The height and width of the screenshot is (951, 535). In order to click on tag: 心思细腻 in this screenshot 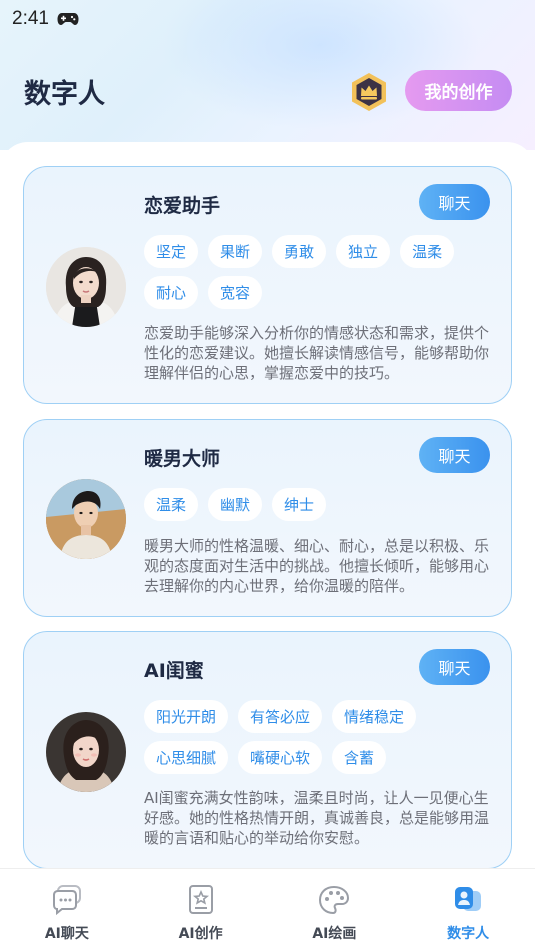, I will do `click(186, 757)`.